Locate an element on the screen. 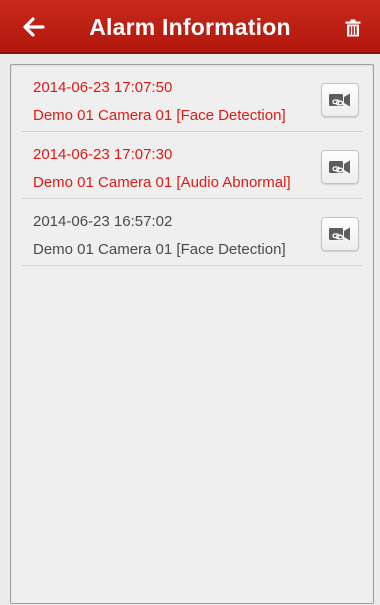 The width and height of the screenshot is (380, 605). delete-all-button is located at coordinates (353, 28).